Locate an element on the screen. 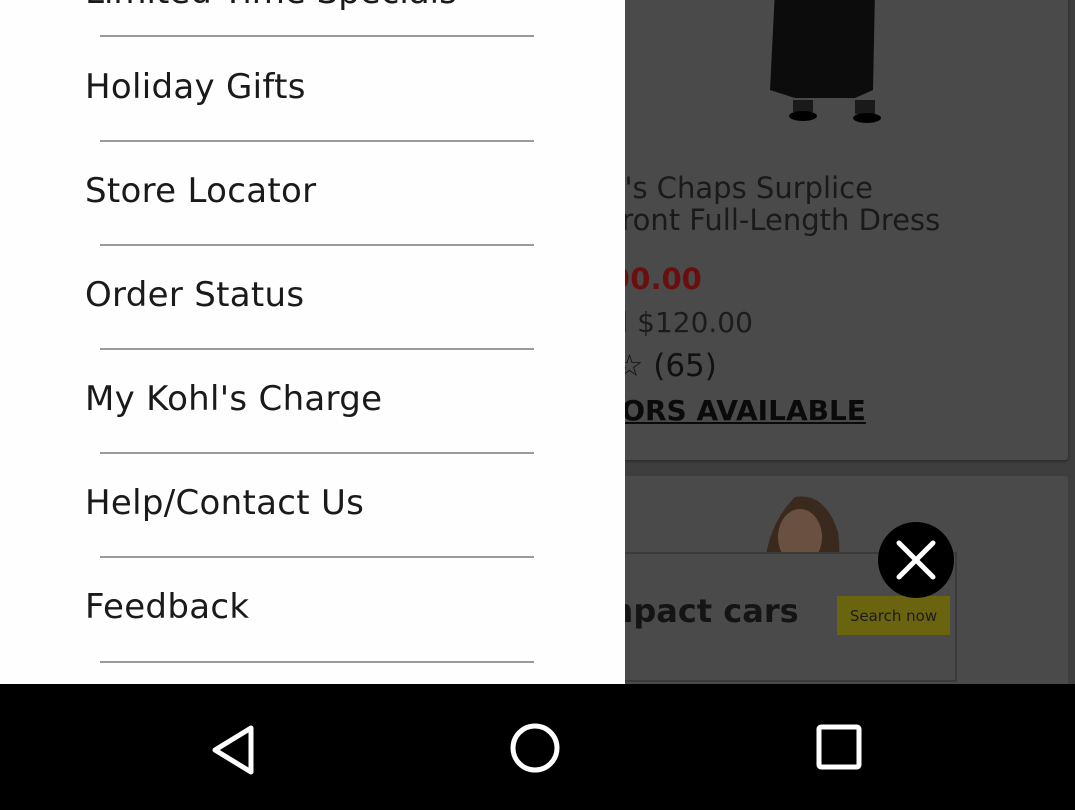 Image resolution: width=1075 pixels, height=810 pixels. drawer-item-label: Feedback is located at coordinates (167, 607).